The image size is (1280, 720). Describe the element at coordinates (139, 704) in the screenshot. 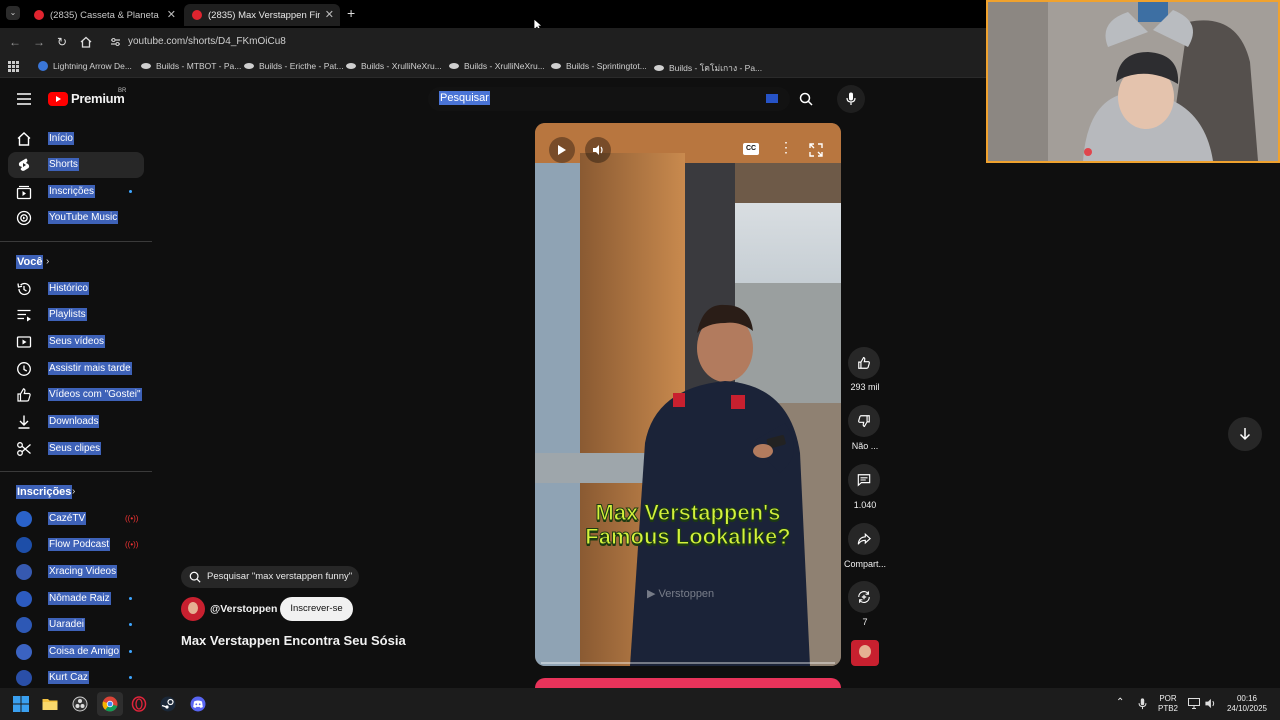

I see `opera-gx-icon` at that location.